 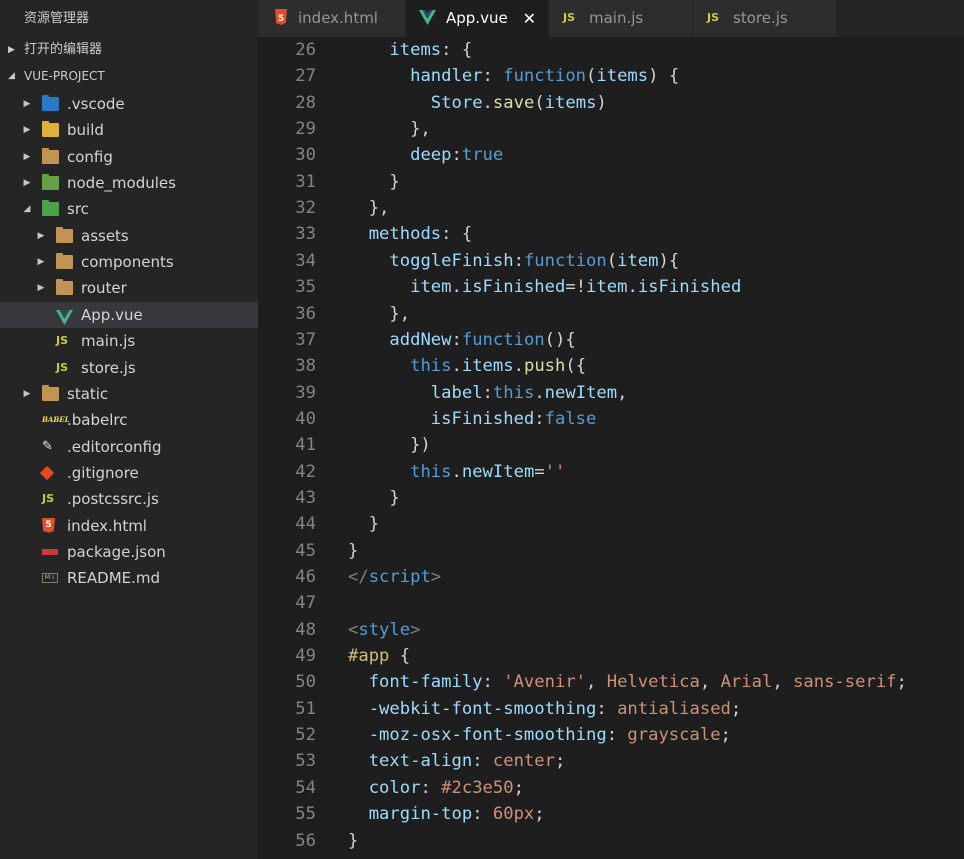 What do you see at coordinates (64, 234) in the screenshot?
I see `folder-icon` at bounding box center [64, 234].